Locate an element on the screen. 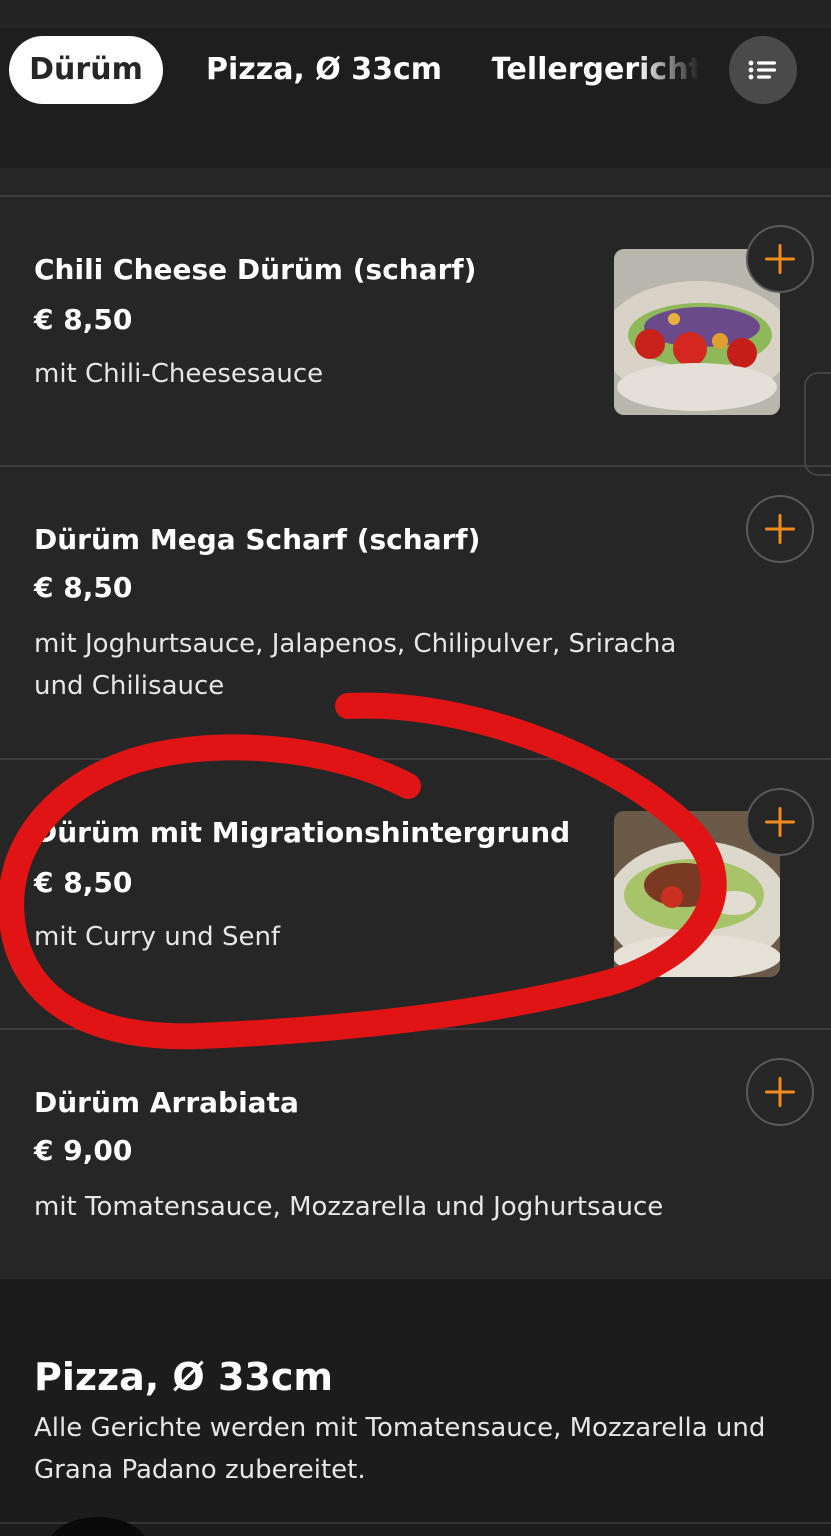 The height and width of the screenshot is (1536, 831). section-title: Pizza, Ø 33cm is located at coordinates (183, 1377).